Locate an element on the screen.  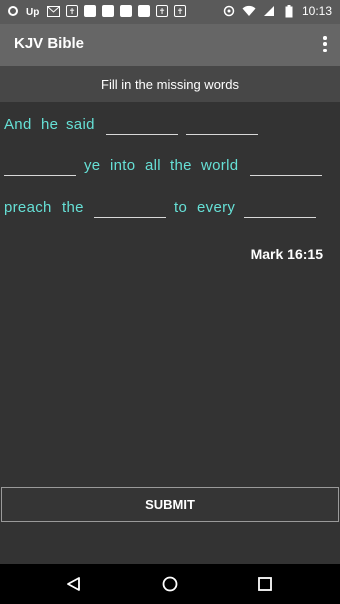
verse-word: to is located at coordinates (181, 207).